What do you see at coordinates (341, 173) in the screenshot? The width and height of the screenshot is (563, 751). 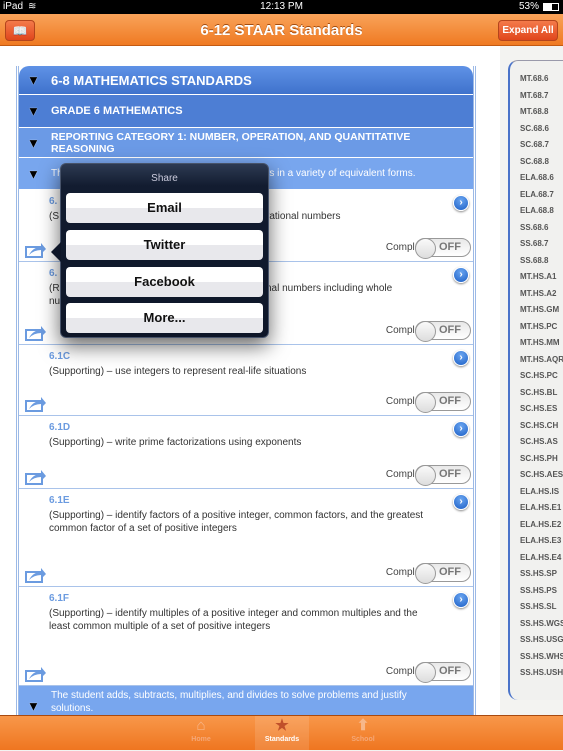 I see `knowledge-text-right: rs in a variety of equivalent forms.` at bounding box center [341, 173].